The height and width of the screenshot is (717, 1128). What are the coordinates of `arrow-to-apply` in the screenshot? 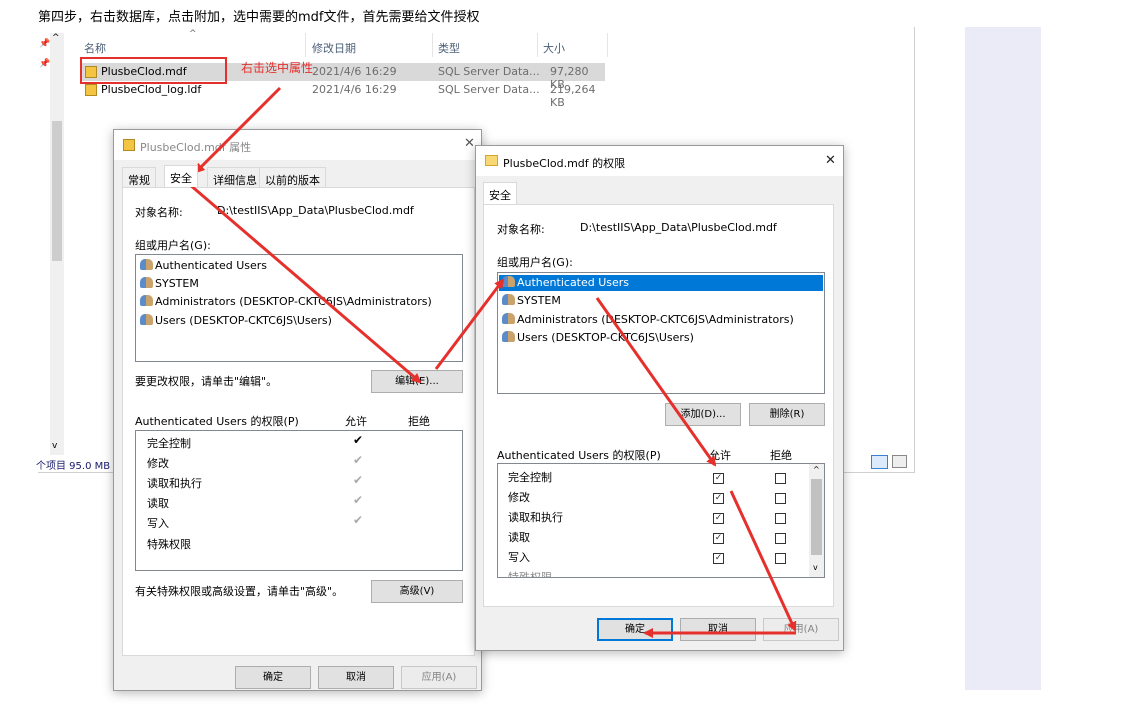 It's located at (763, 561).